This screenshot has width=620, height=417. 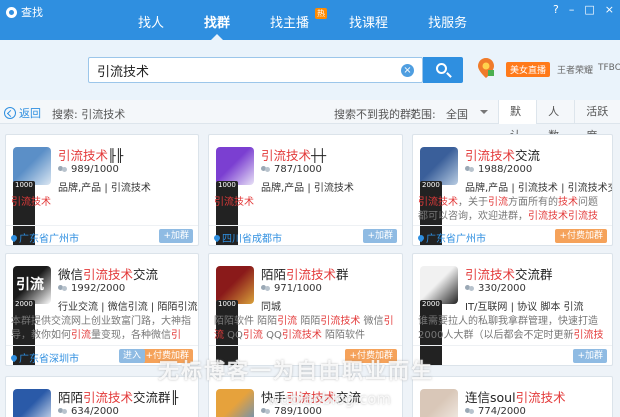 I want to click on maximize-icon: □, so click(x=589, y=9).